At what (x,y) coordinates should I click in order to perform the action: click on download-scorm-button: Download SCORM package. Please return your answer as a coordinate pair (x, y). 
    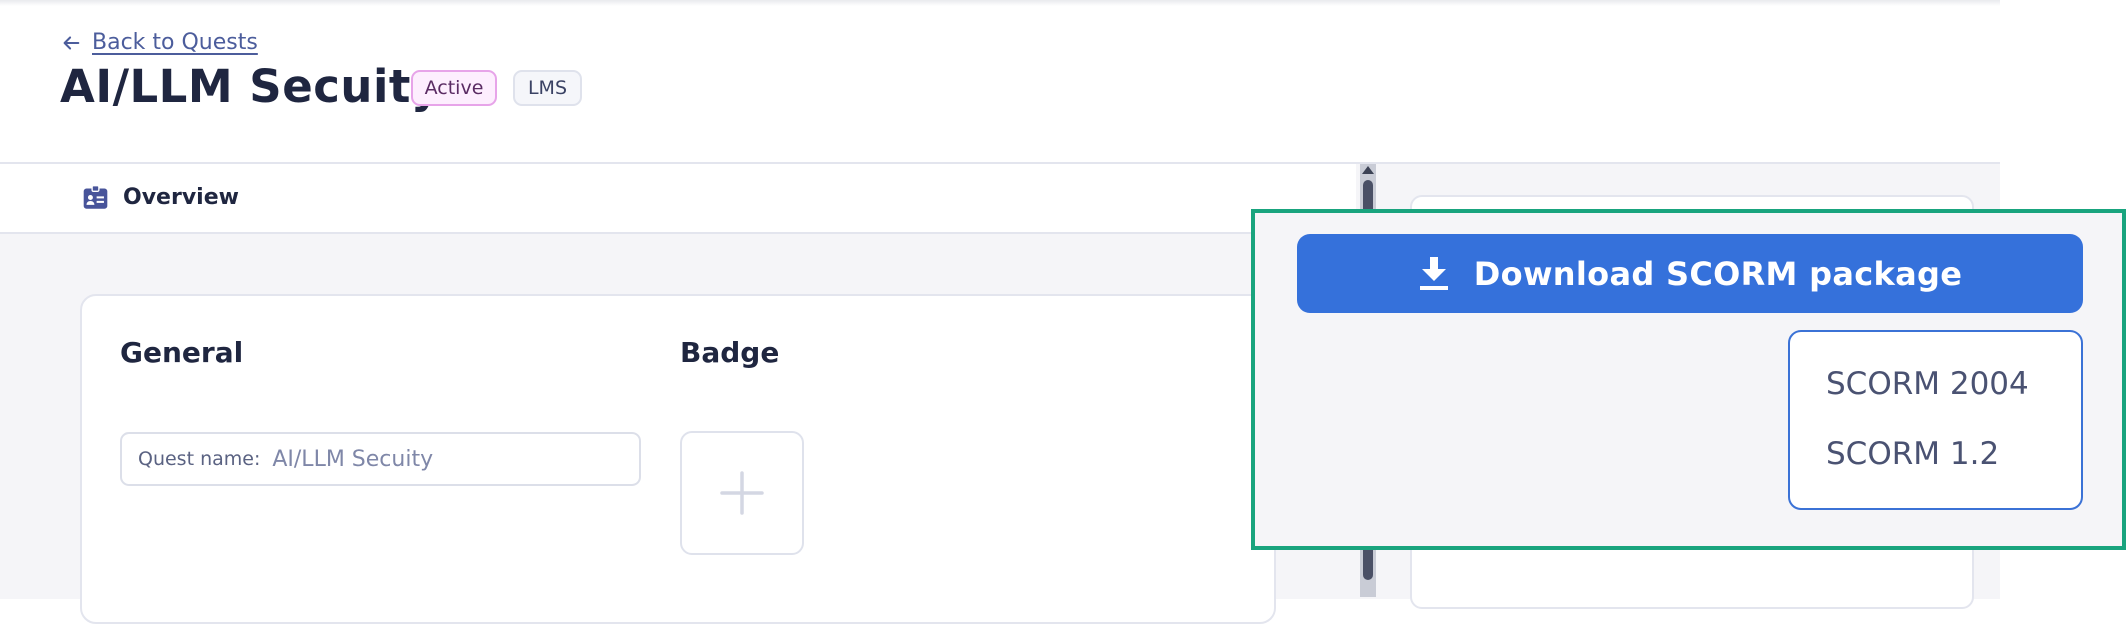
    Looking at the image, I should click on (1690, 273).